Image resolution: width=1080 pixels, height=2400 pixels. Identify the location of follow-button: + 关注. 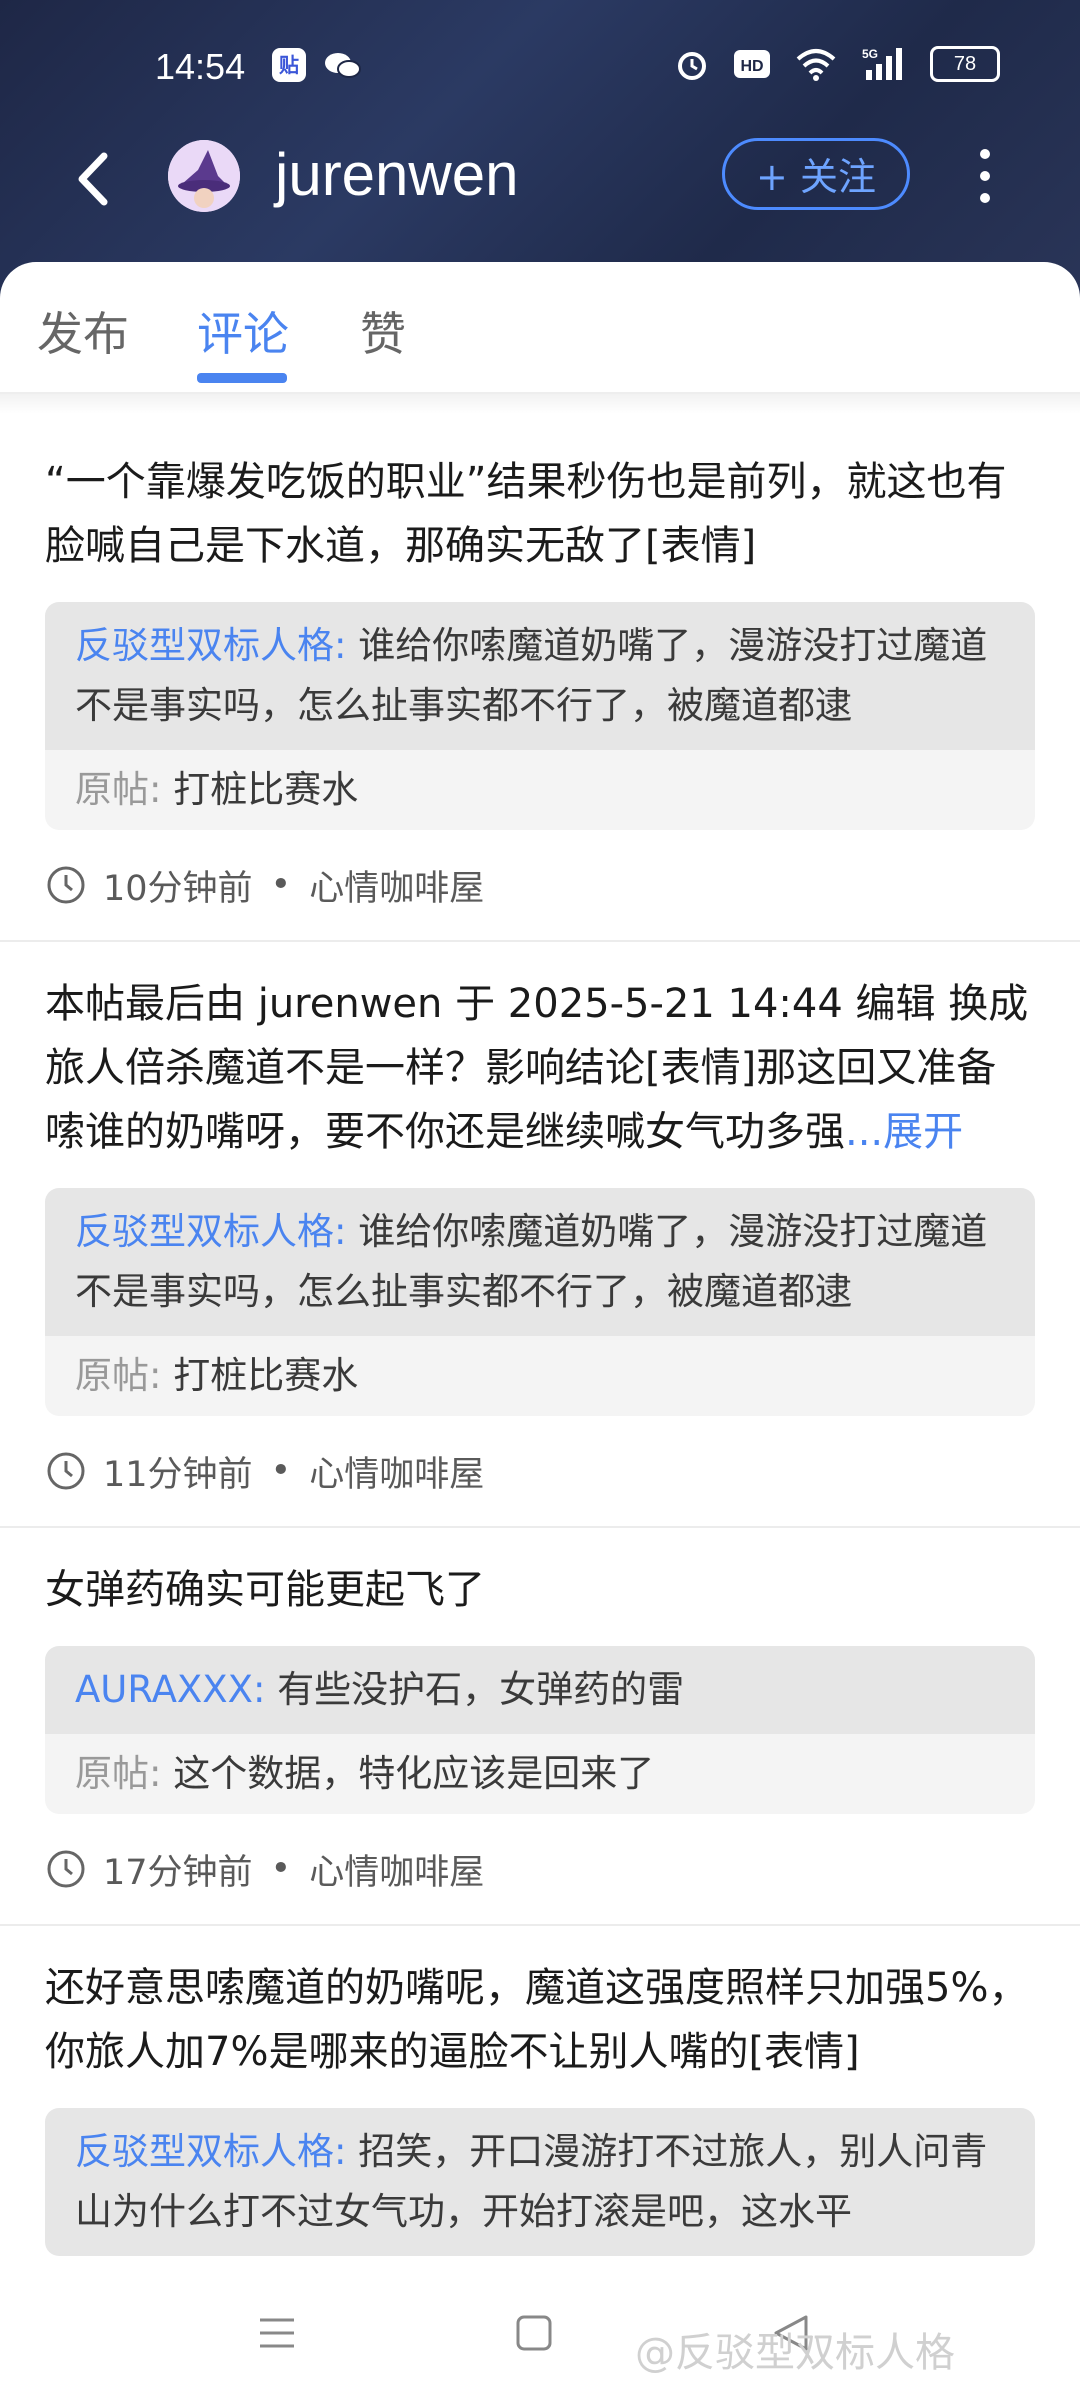
(816, 174).